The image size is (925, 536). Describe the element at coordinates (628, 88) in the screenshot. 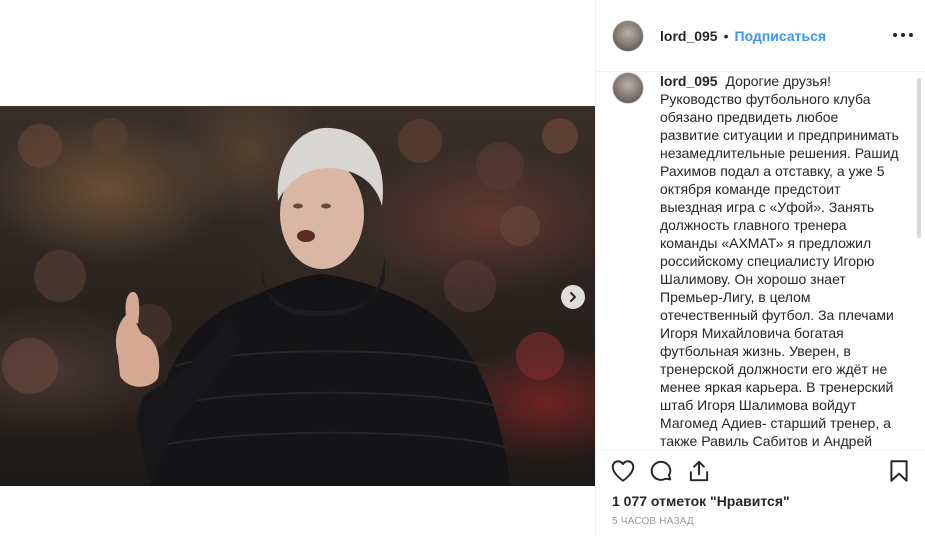

I see `caption-avatar` at that location.